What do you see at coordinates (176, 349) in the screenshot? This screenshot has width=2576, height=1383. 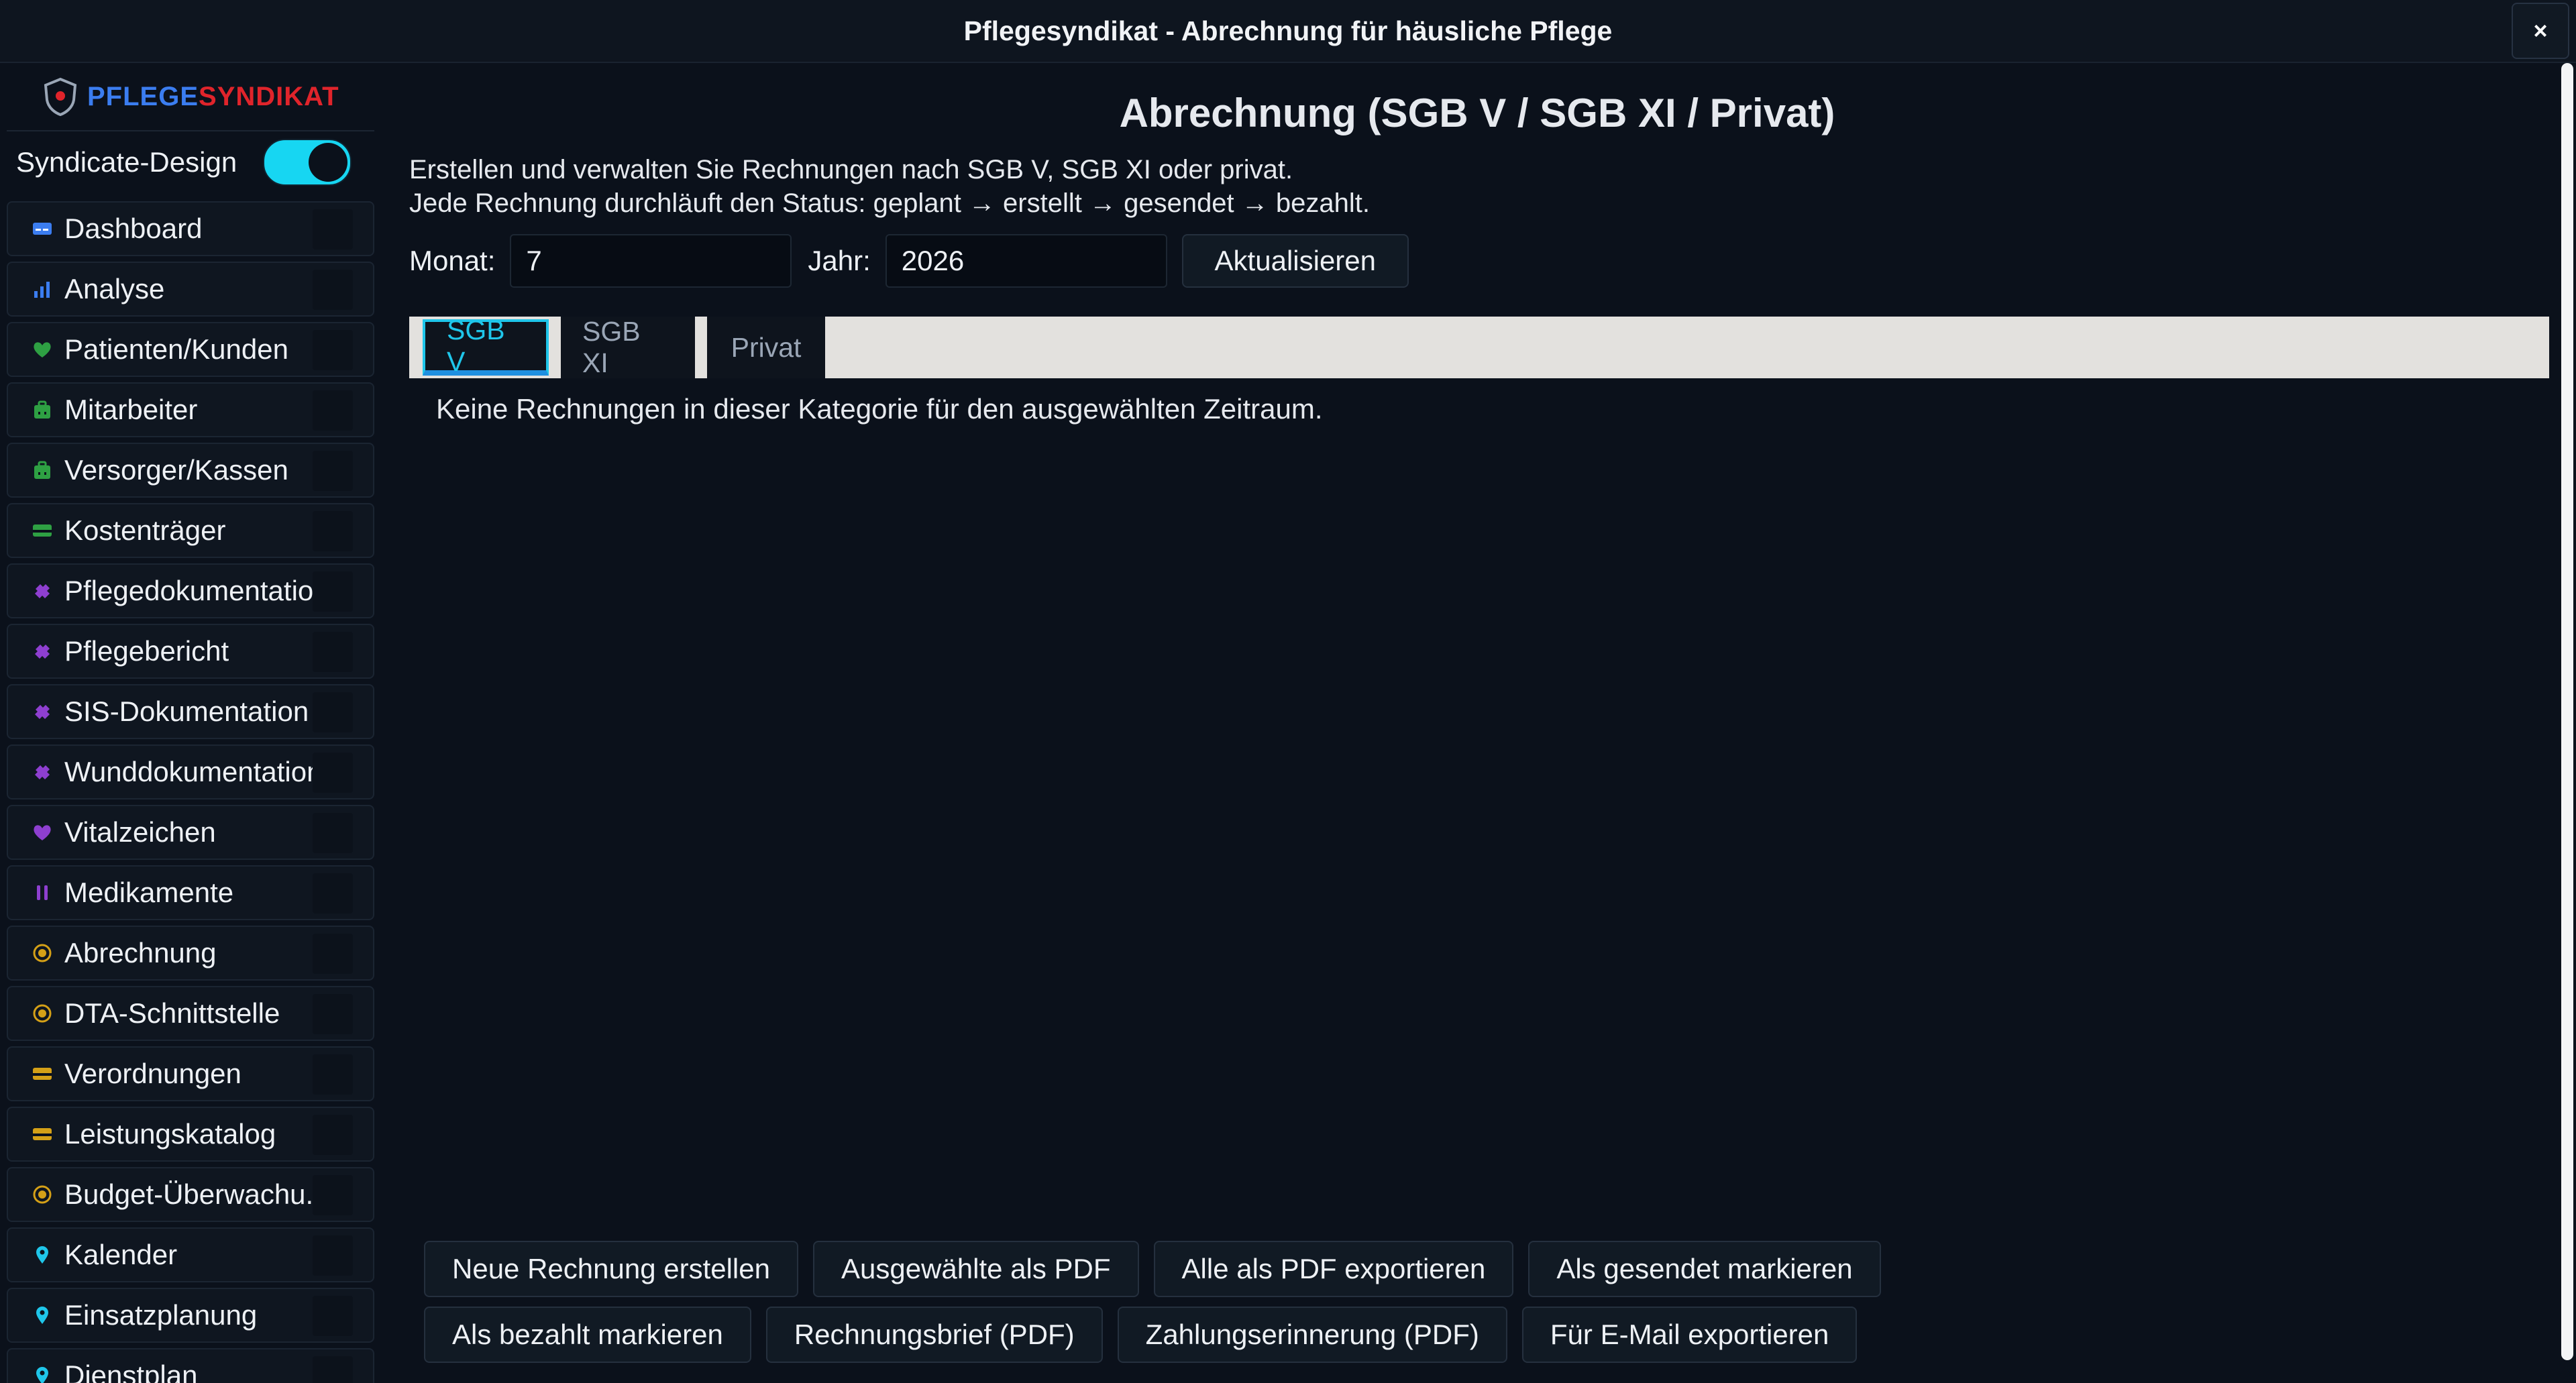 I see `sidebar-item-label: Patienten/Kunden` at bounding box center [176, 349].